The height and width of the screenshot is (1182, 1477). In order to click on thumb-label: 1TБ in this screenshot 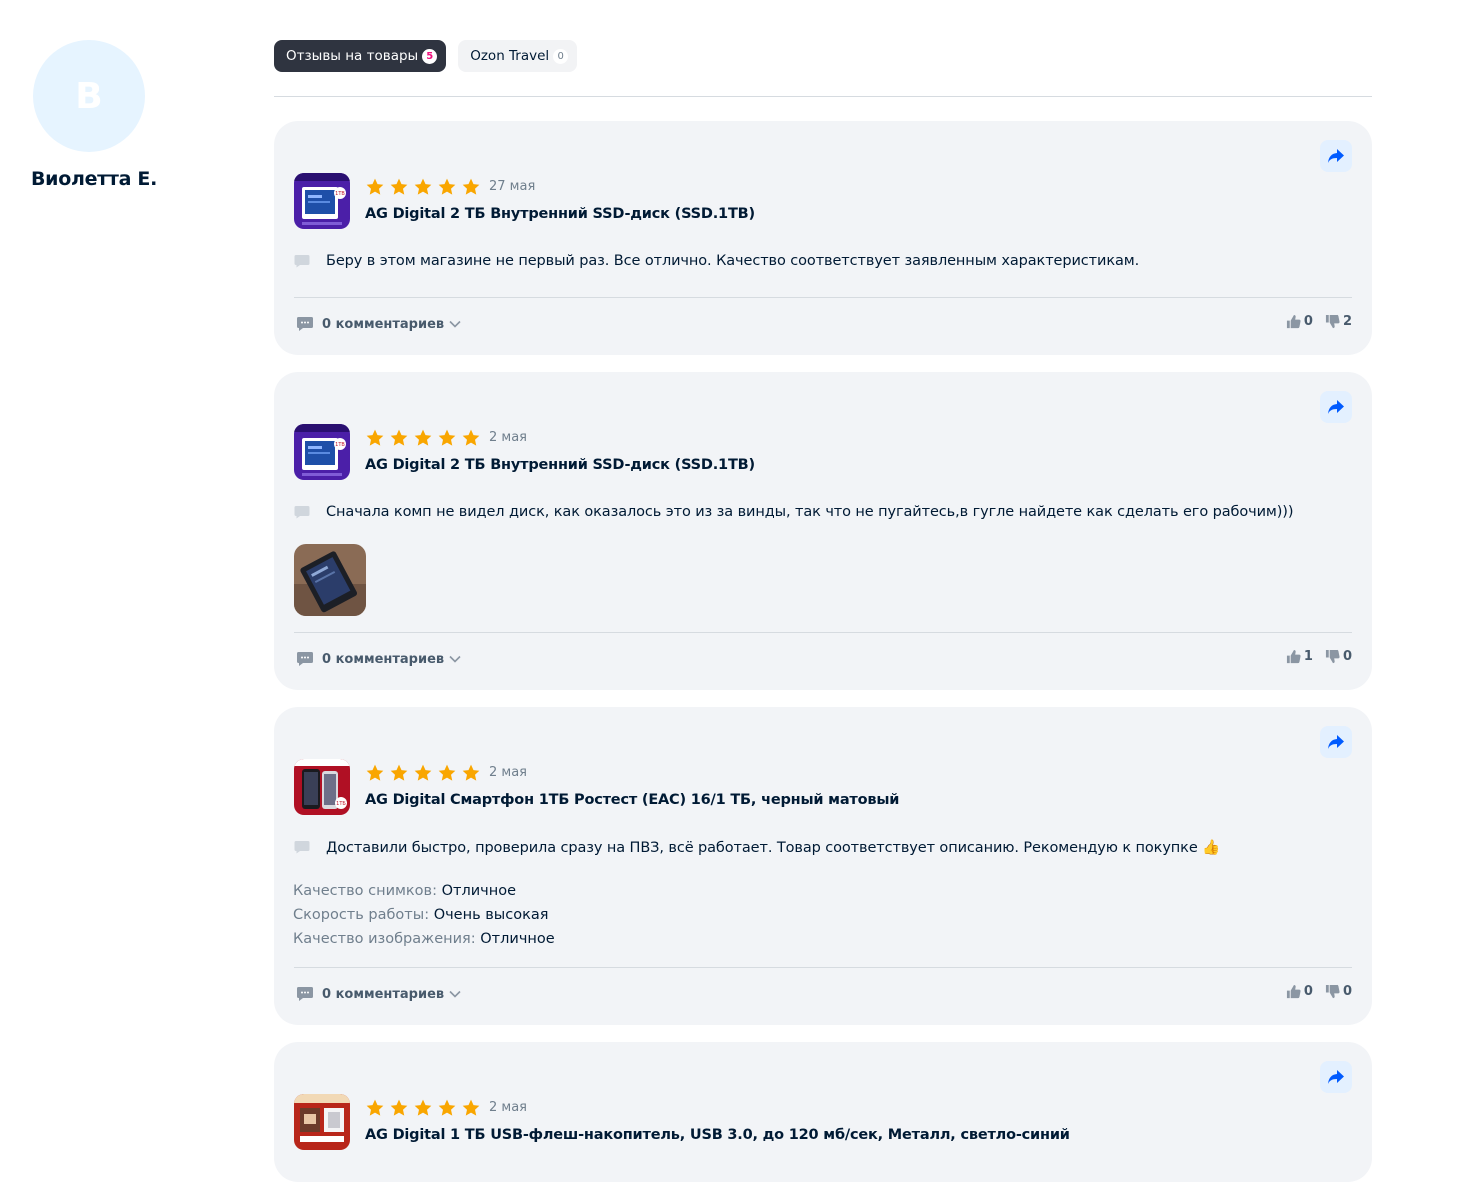, I will do `click(341, 804)`.